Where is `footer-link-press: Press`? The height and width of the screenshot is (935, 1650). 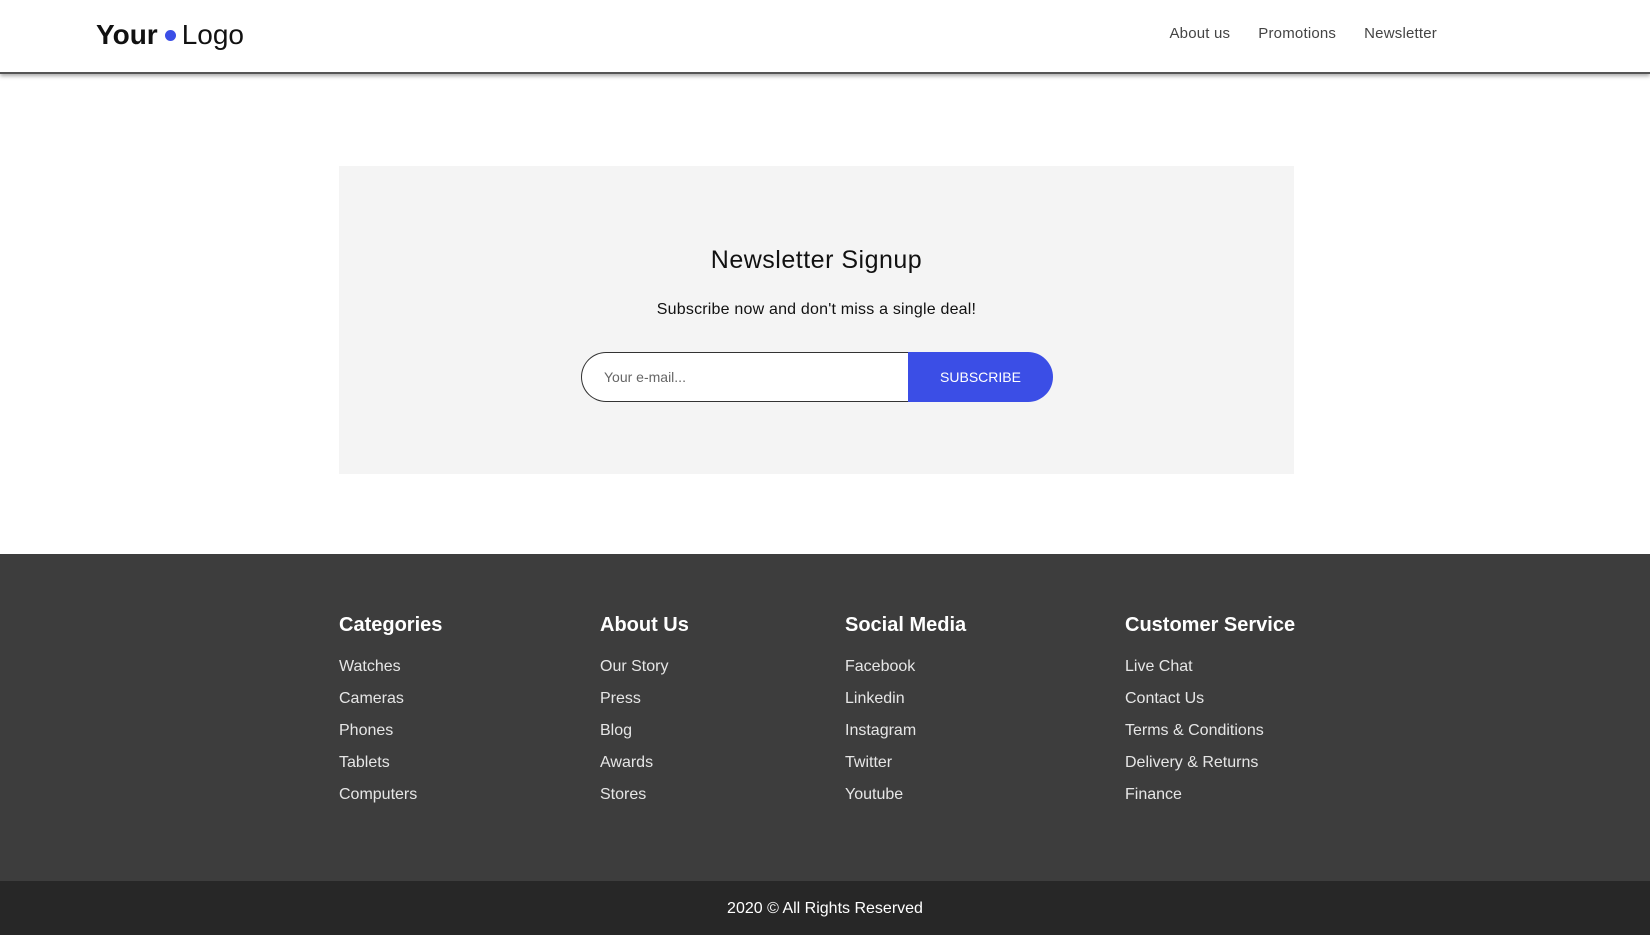 footer-link-press: Press is located at coordinates (644, 699).